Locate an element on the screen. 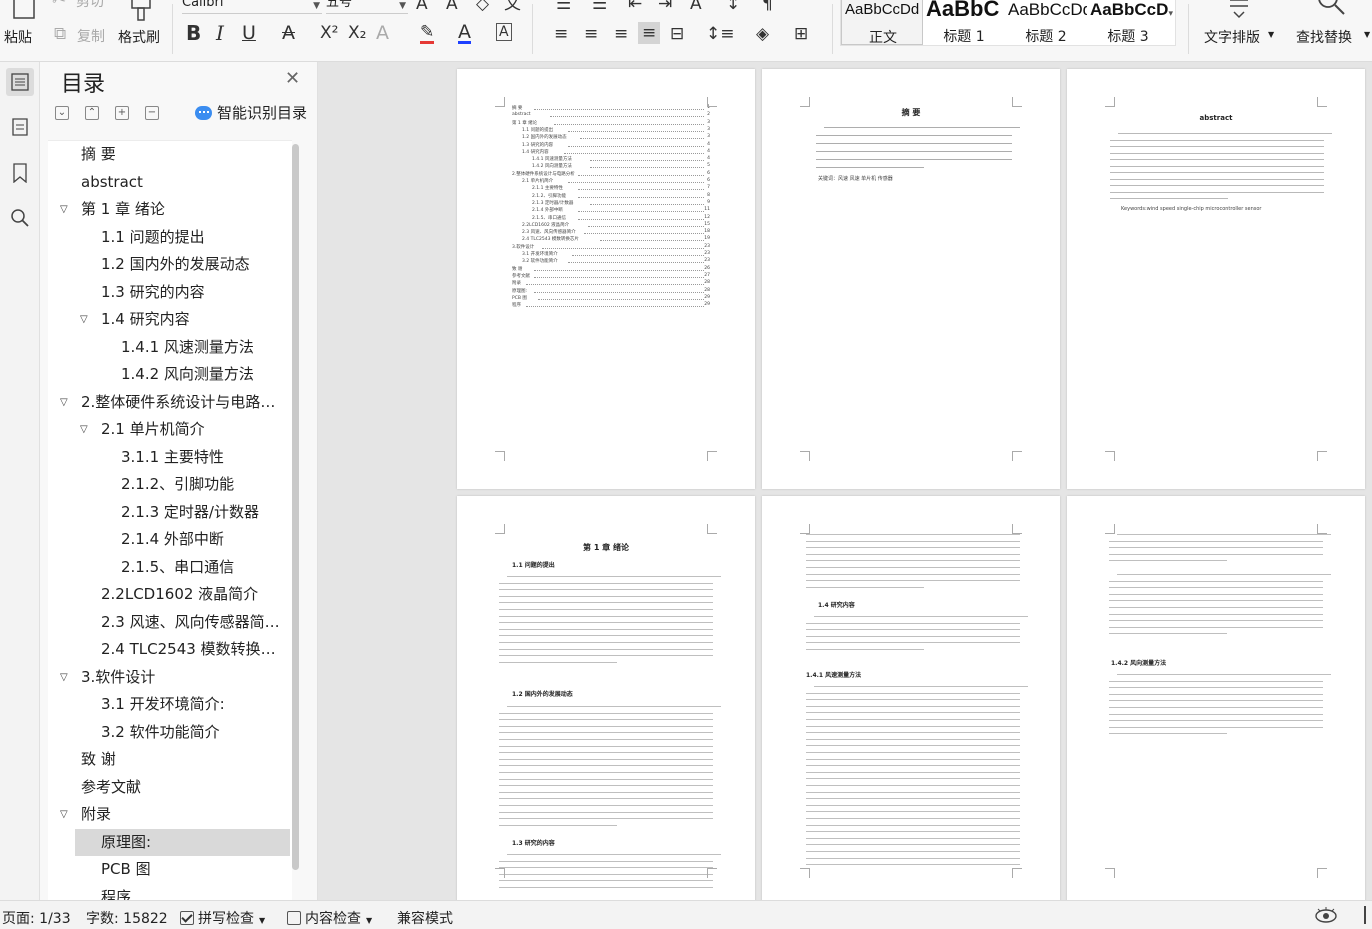 This screenshot has width=1372, height=929. toc-panel-icon is located at coordinates (20, 82).